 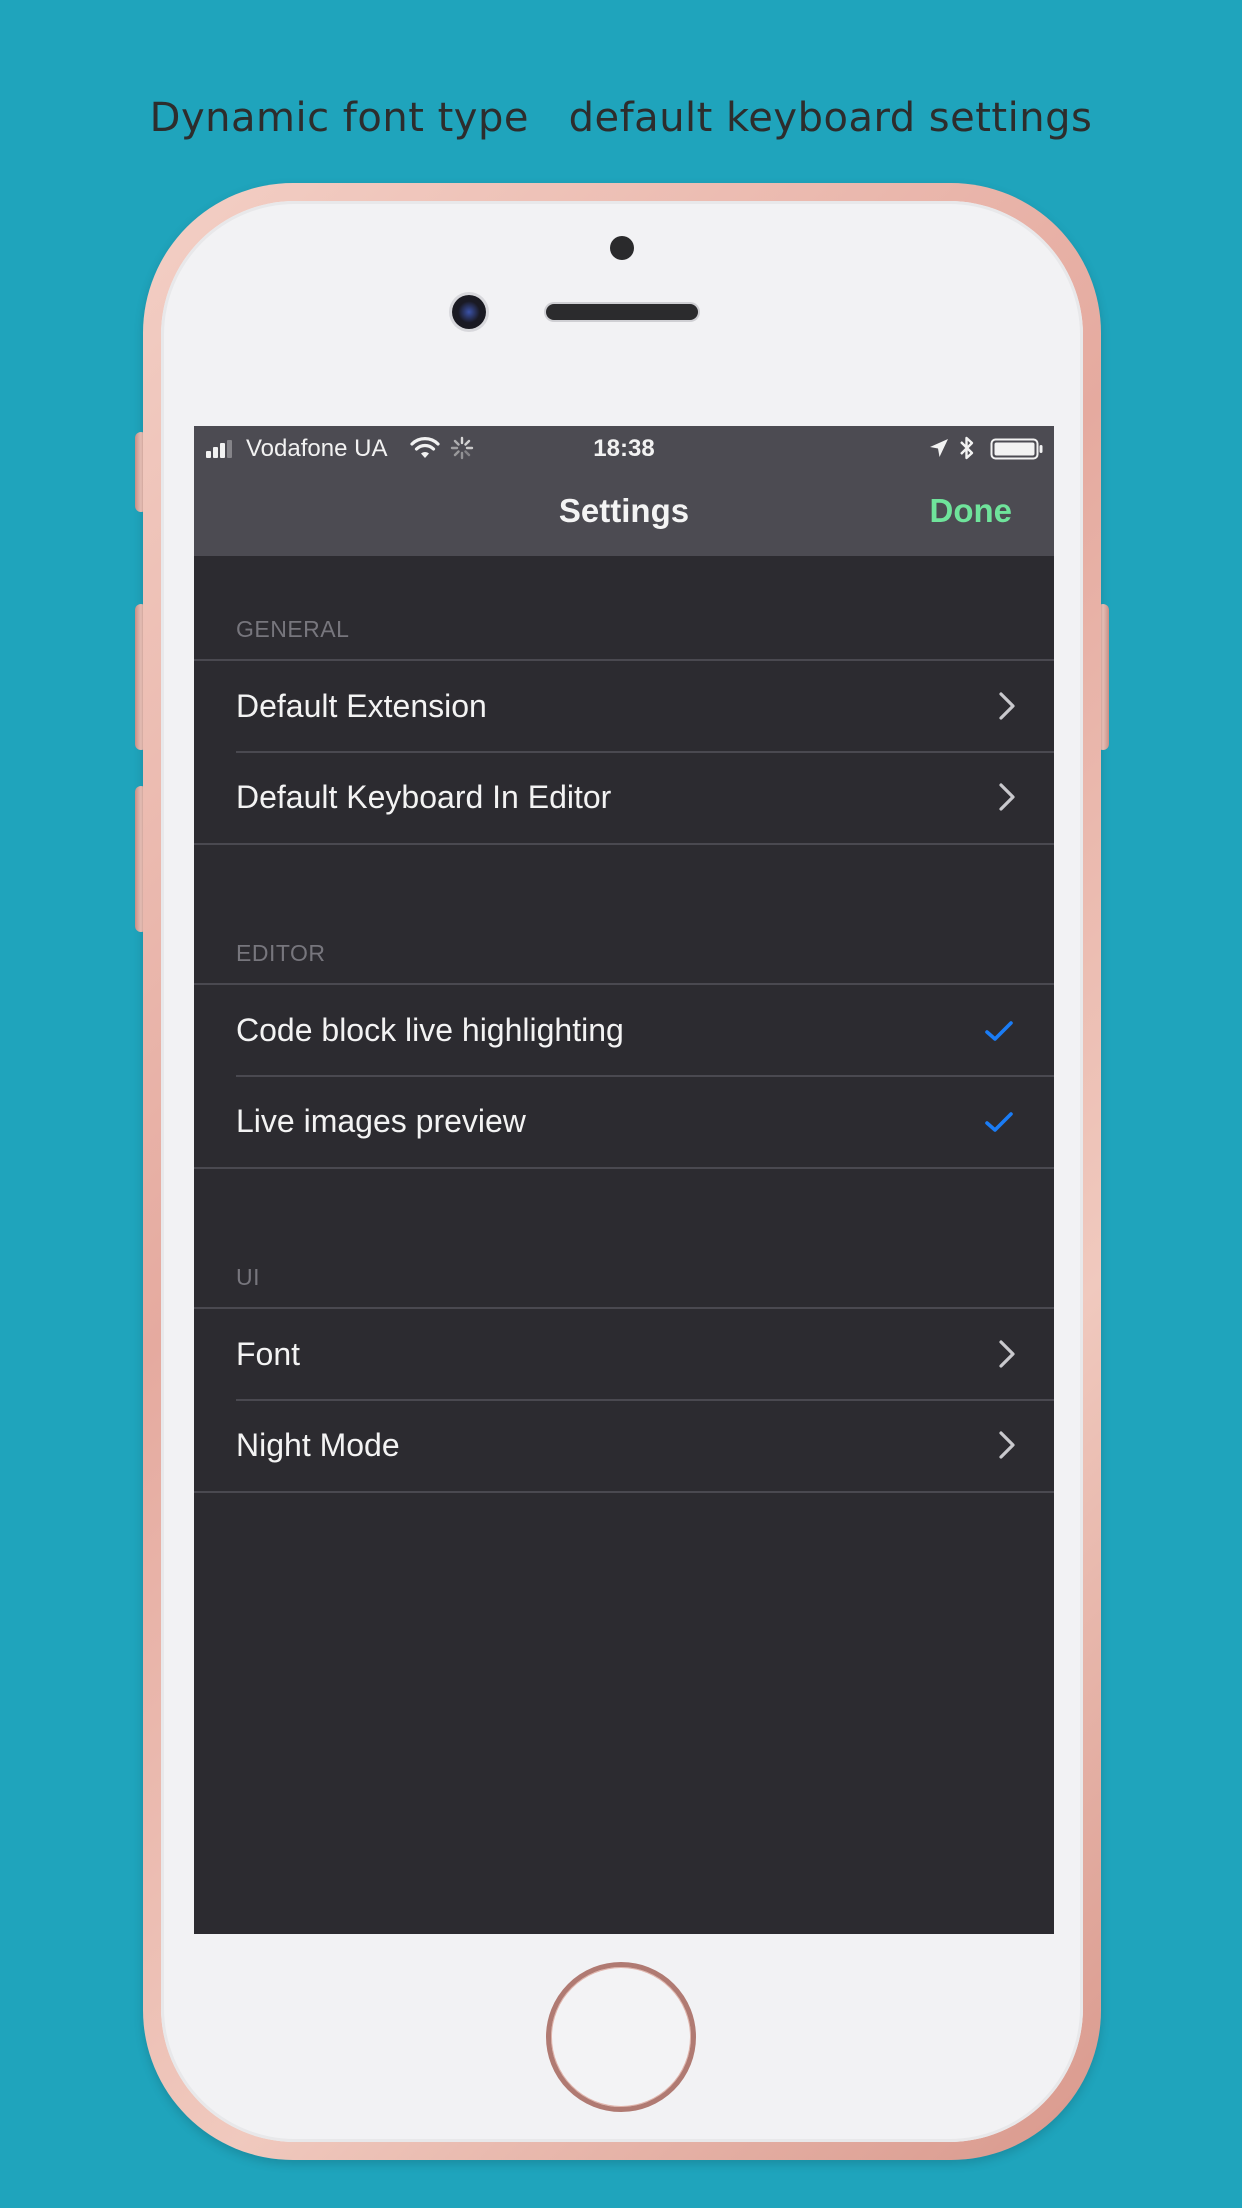 What do you see at coordinates (621, 2037) in the screenshot?
I see `home-button` at bounding box center [621, 2037].